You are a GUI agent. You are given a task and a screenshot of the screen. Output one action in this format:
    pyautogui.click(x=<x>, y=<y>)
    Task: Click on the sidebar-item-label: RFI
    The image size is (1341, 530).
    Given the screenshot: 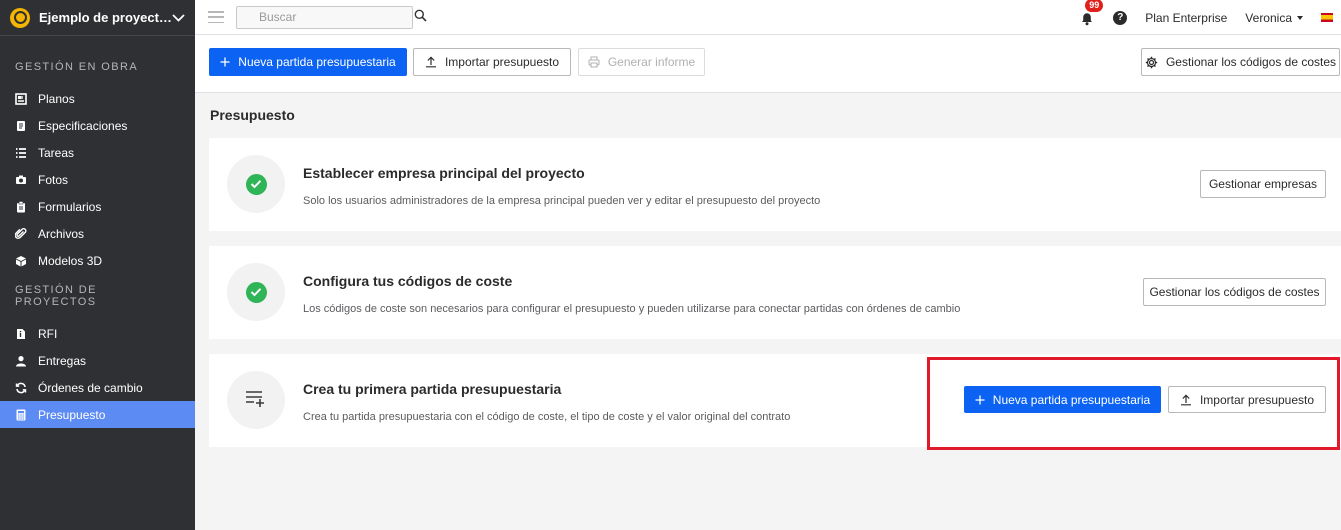 What is the action you would take?
    pyautogui.click(x=48, y=333)
    